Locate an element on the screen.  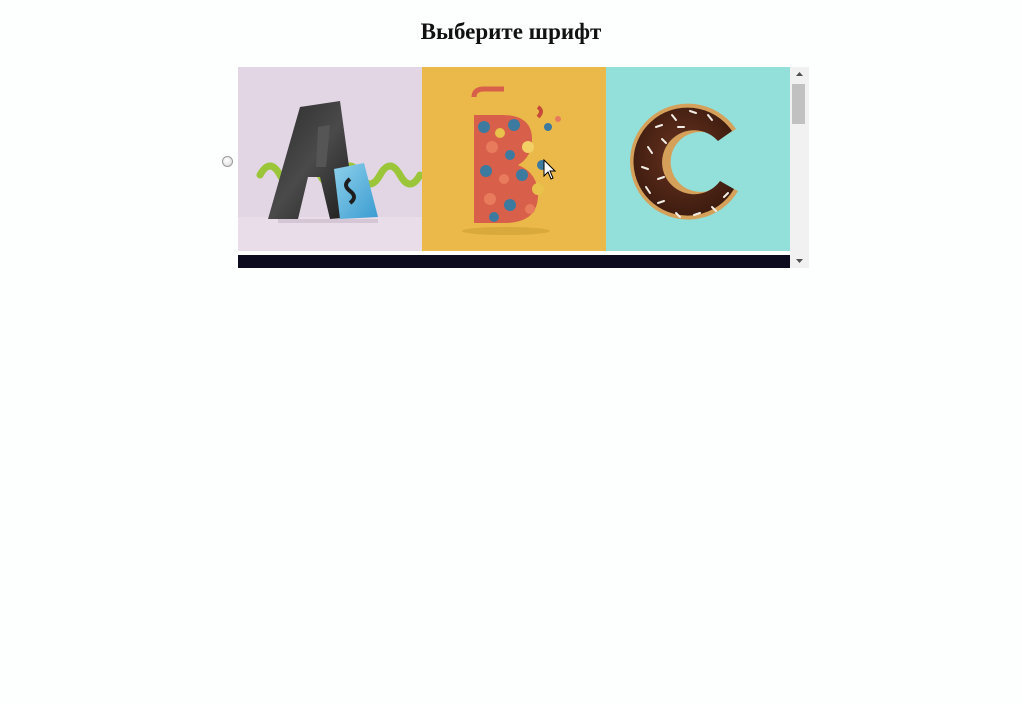
vertical-scrollbar is located at coordinates (799, 167).